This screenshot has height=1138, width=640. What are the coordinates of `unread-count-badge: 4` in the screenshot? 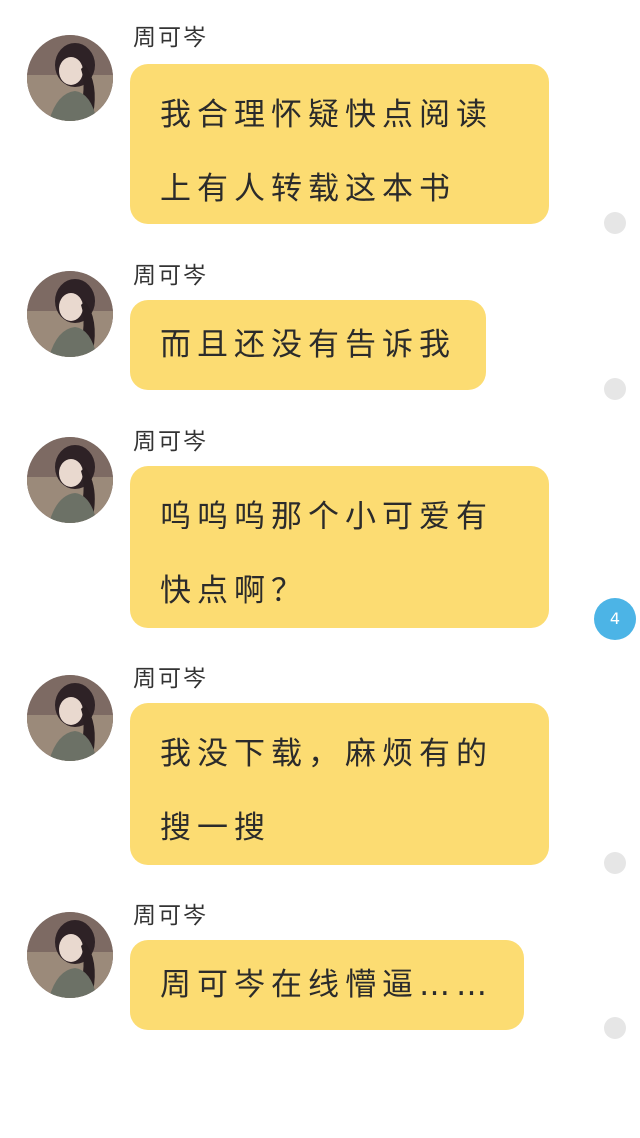 It's located at (615, 619).